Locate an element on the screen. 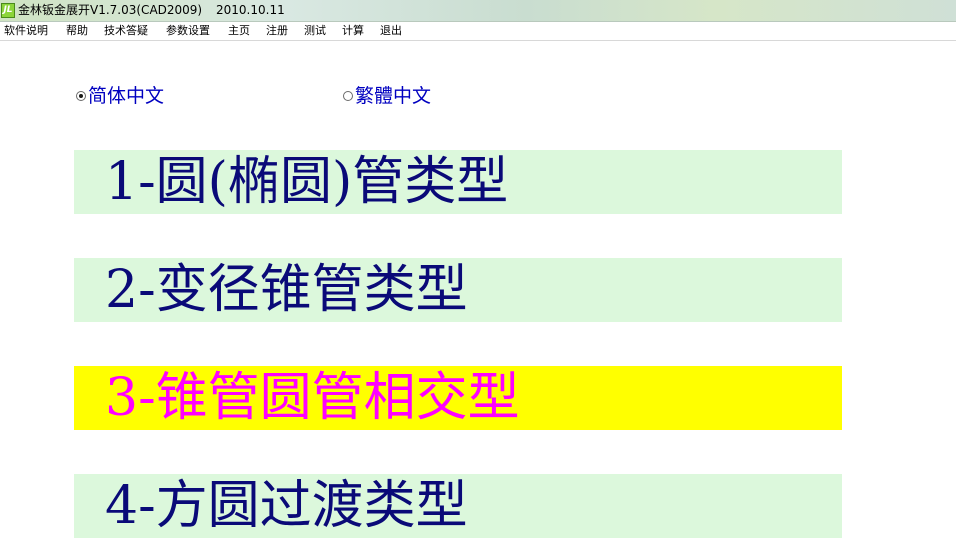 This screenshot has height=538, width=956. menu-item-settings: 参数设置 is located at coordinates (188, 31).